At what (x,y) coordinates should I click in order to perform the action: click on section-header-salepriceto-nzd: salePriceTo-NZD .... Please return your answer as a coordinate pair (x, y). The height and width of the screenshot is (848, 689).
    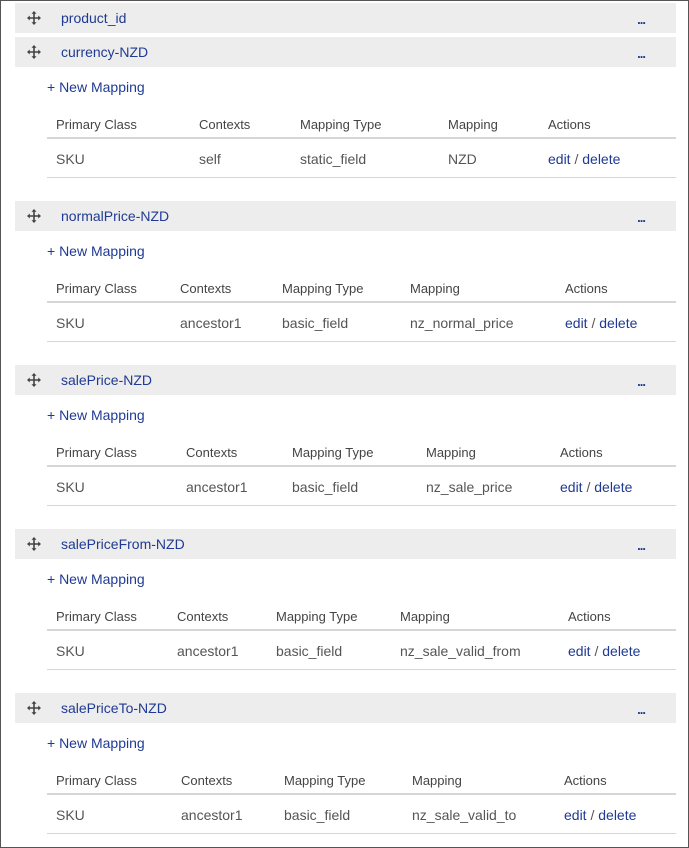
    Looking at the image, I should click on (345, 708).